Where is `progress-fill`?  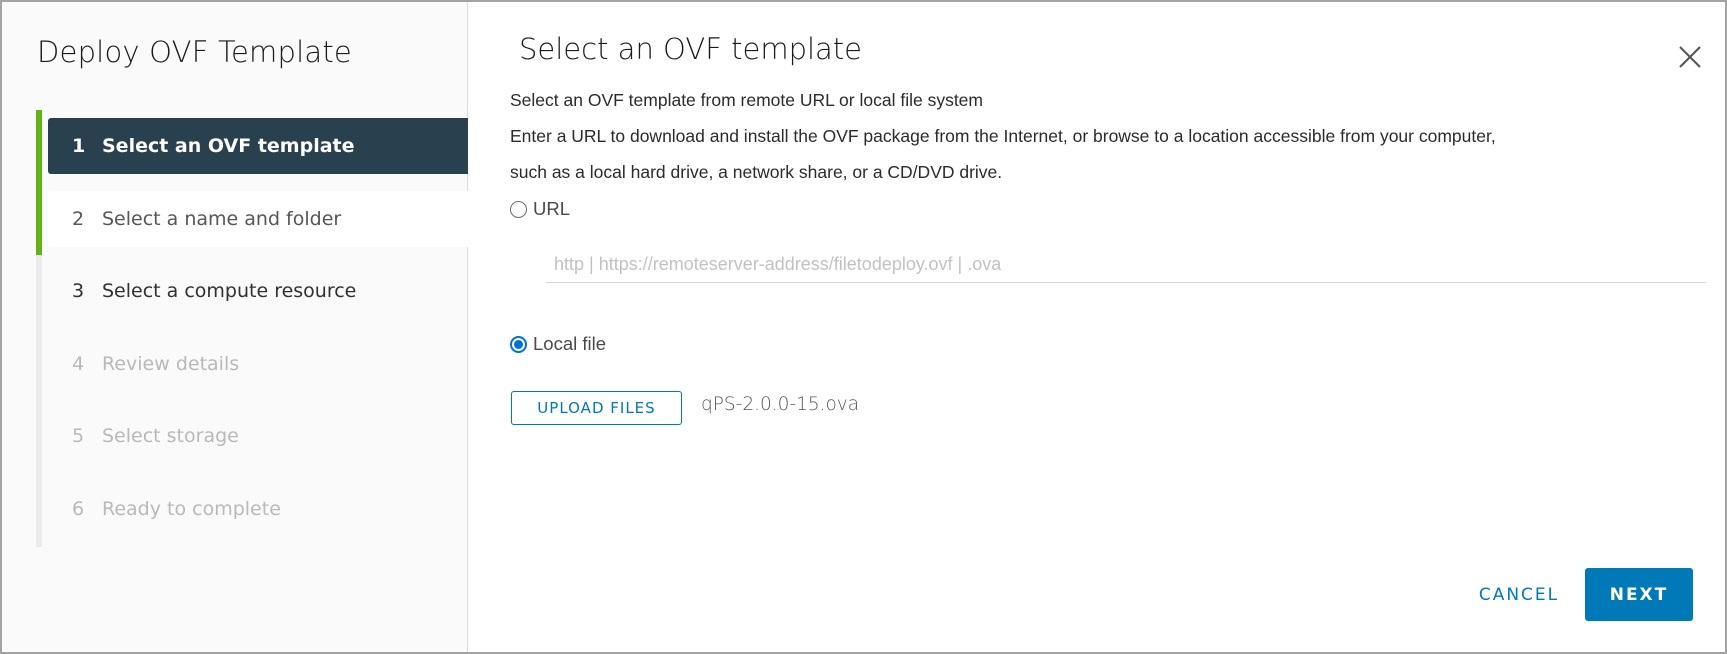 progress-fill is located at coordinates (39, 182).